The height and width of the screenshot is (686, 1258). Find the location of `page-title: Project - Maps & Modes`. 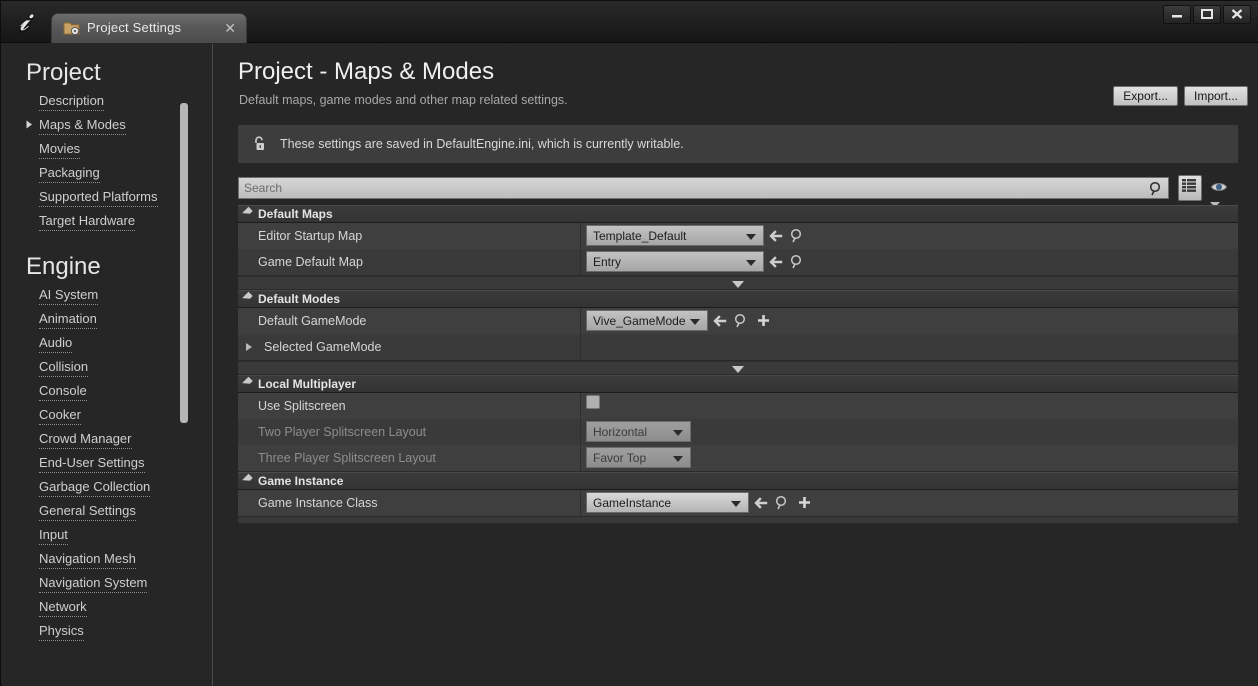

page-title: Project - Maps & Modes is located at coordinates (366, 71).